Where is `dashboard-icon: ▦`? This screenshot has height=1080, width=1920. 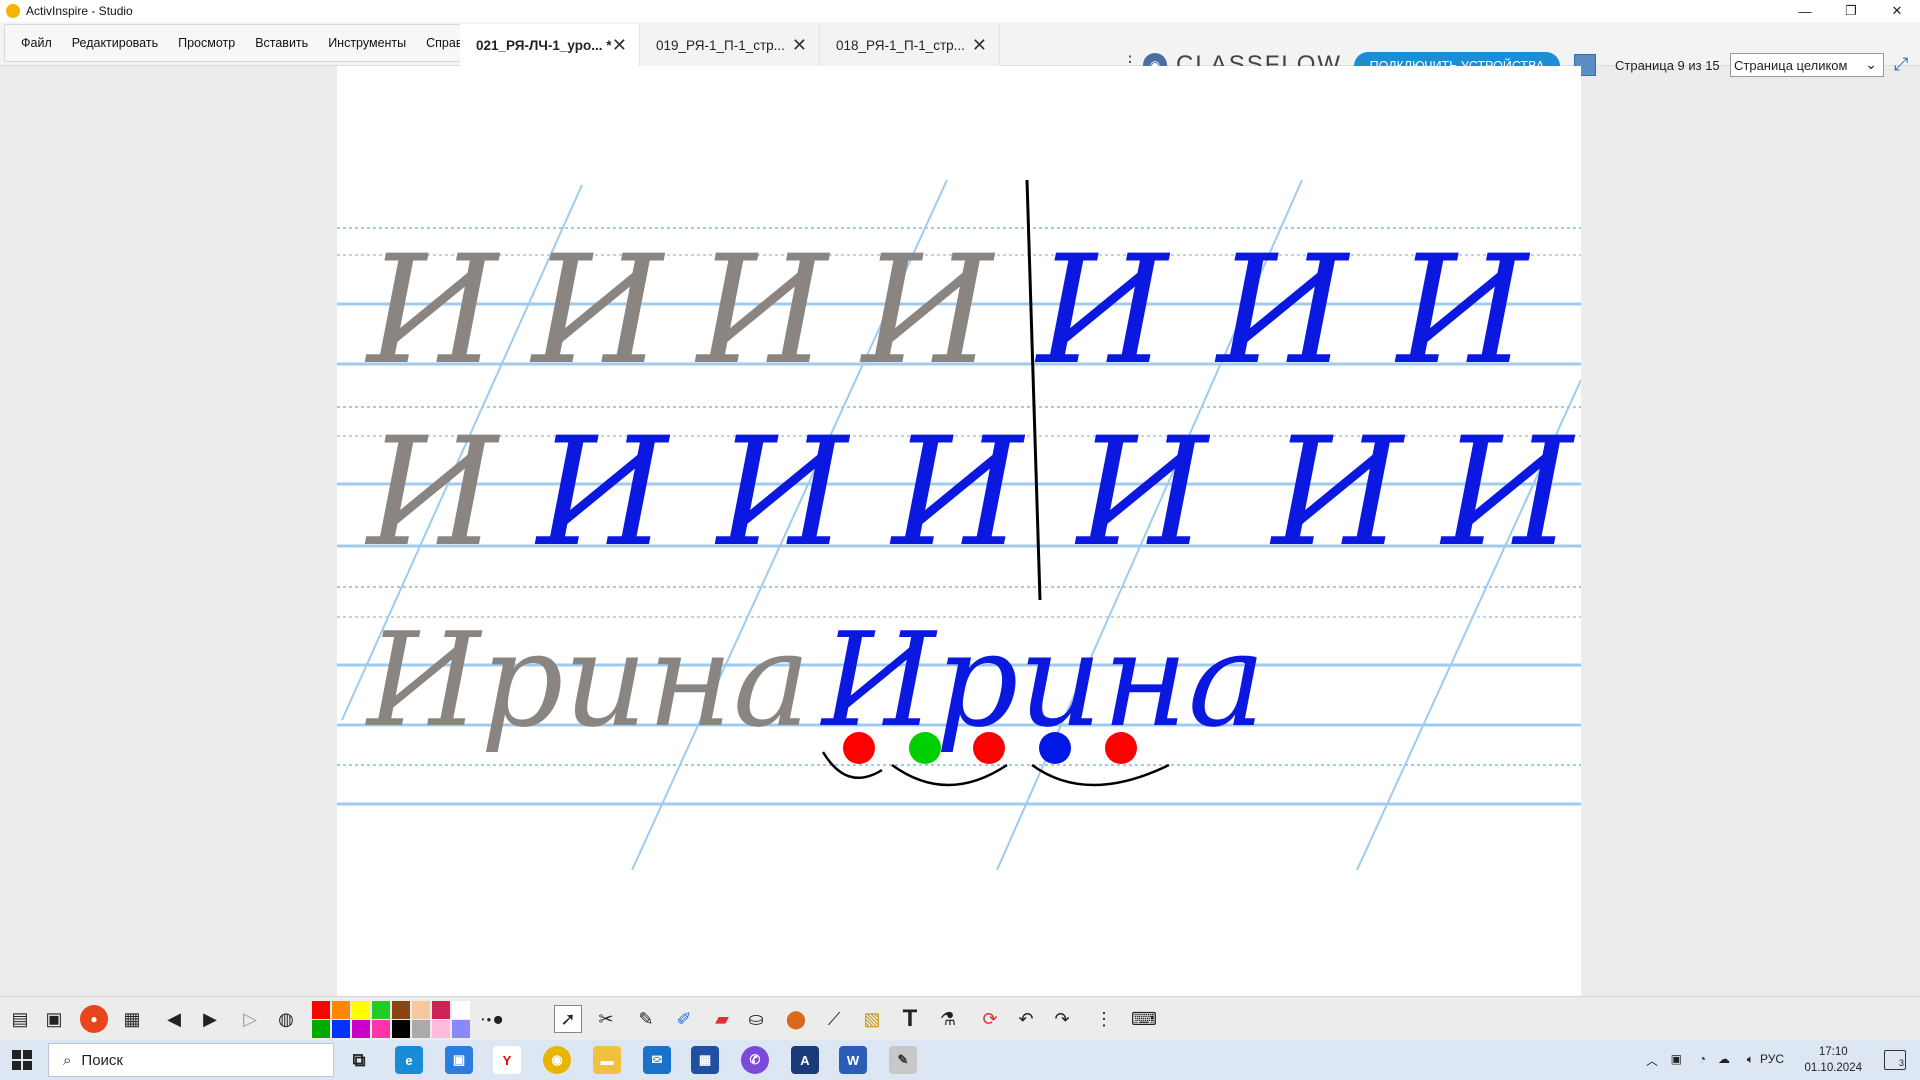
dashboard-icon: ▦ is located at coordinates (132, 1019).